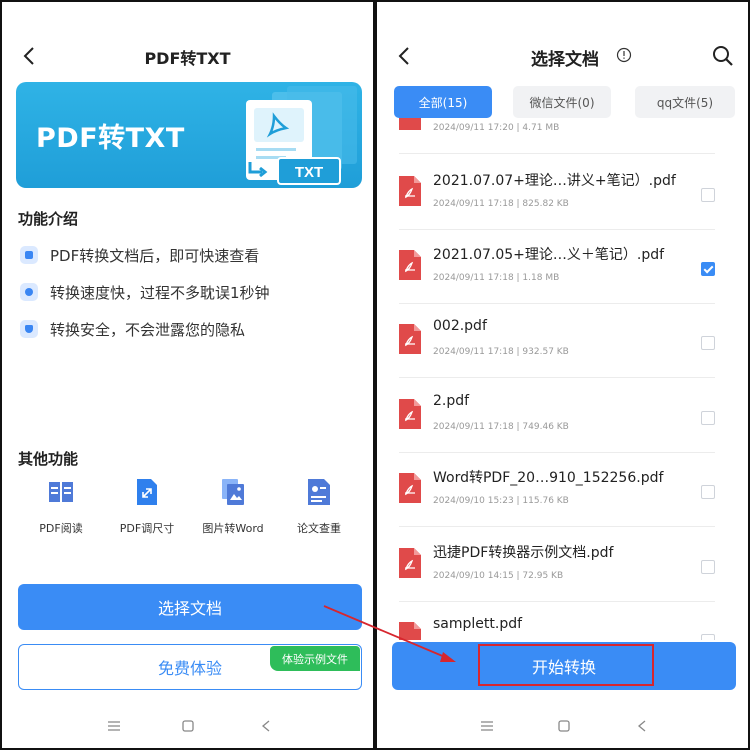 The width and height of the screenshot is (750, 750). What do you see at coordinates (319, 507) in the screenshot?
I see `function-paper-check: 论文查重` at bounding box center [319, 507].